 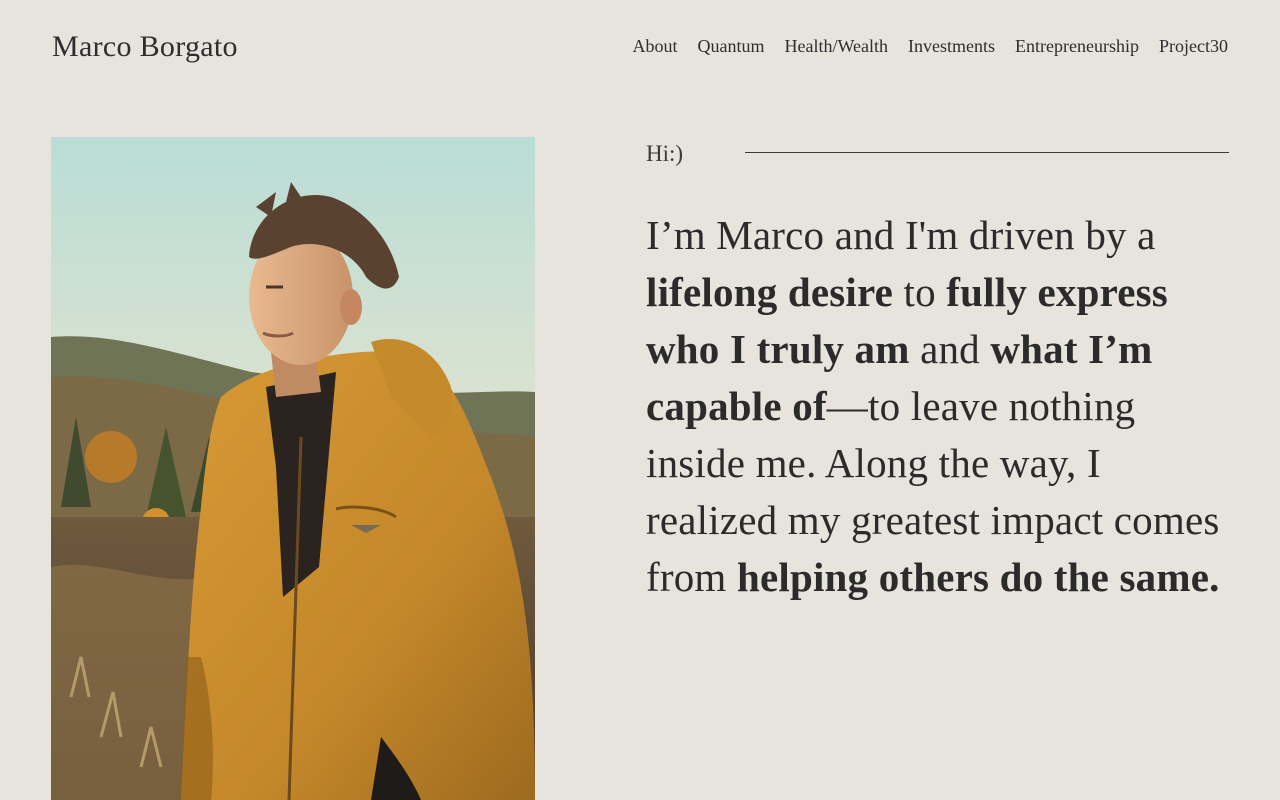 I want to click on nav-link-quantum: Quantum, so click(x=731, y=46).